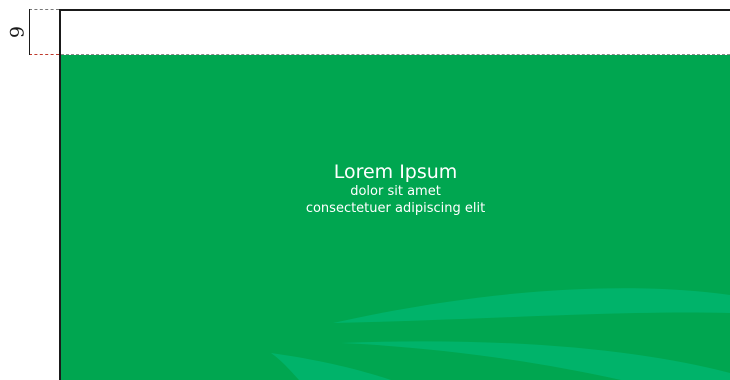  What do you see at coordinates (44, 54) in the screenshot?
I see `dimension-guide-bottom` at bounding box center [44, 54].